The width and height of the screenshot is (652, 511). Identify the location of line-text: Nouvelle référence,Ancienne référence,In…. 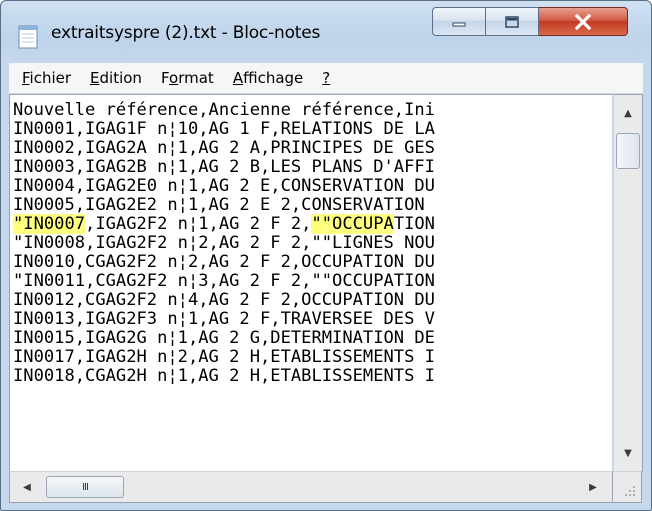
(224, 110).